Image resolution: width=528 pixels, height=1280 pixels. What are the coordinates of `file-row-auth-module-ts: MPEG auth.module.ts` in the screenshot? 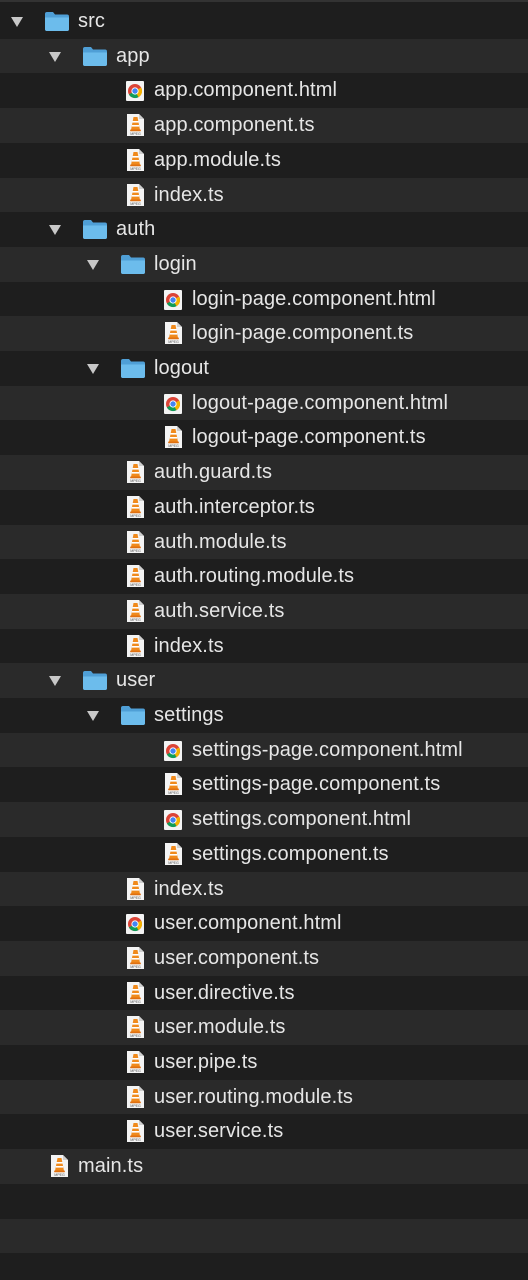 It's located at (264, 542).